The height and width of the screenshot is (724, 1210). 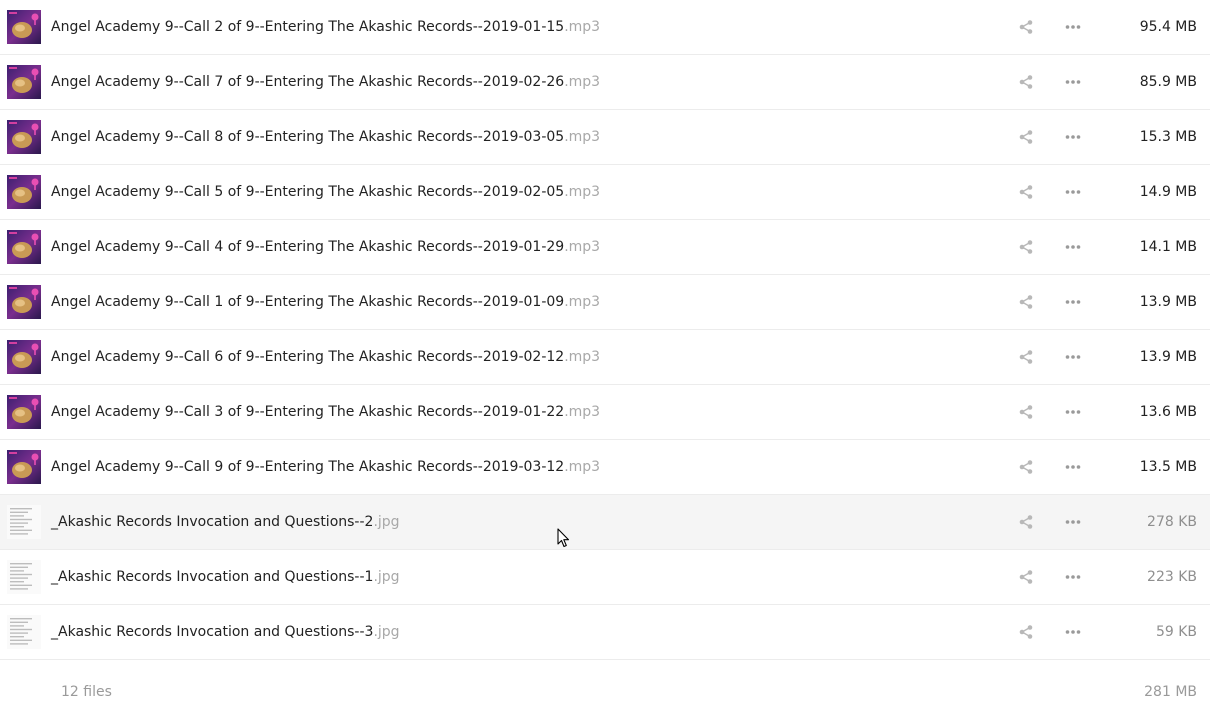 I want to click on file-count: 12 files, so click(x=86, y=692).